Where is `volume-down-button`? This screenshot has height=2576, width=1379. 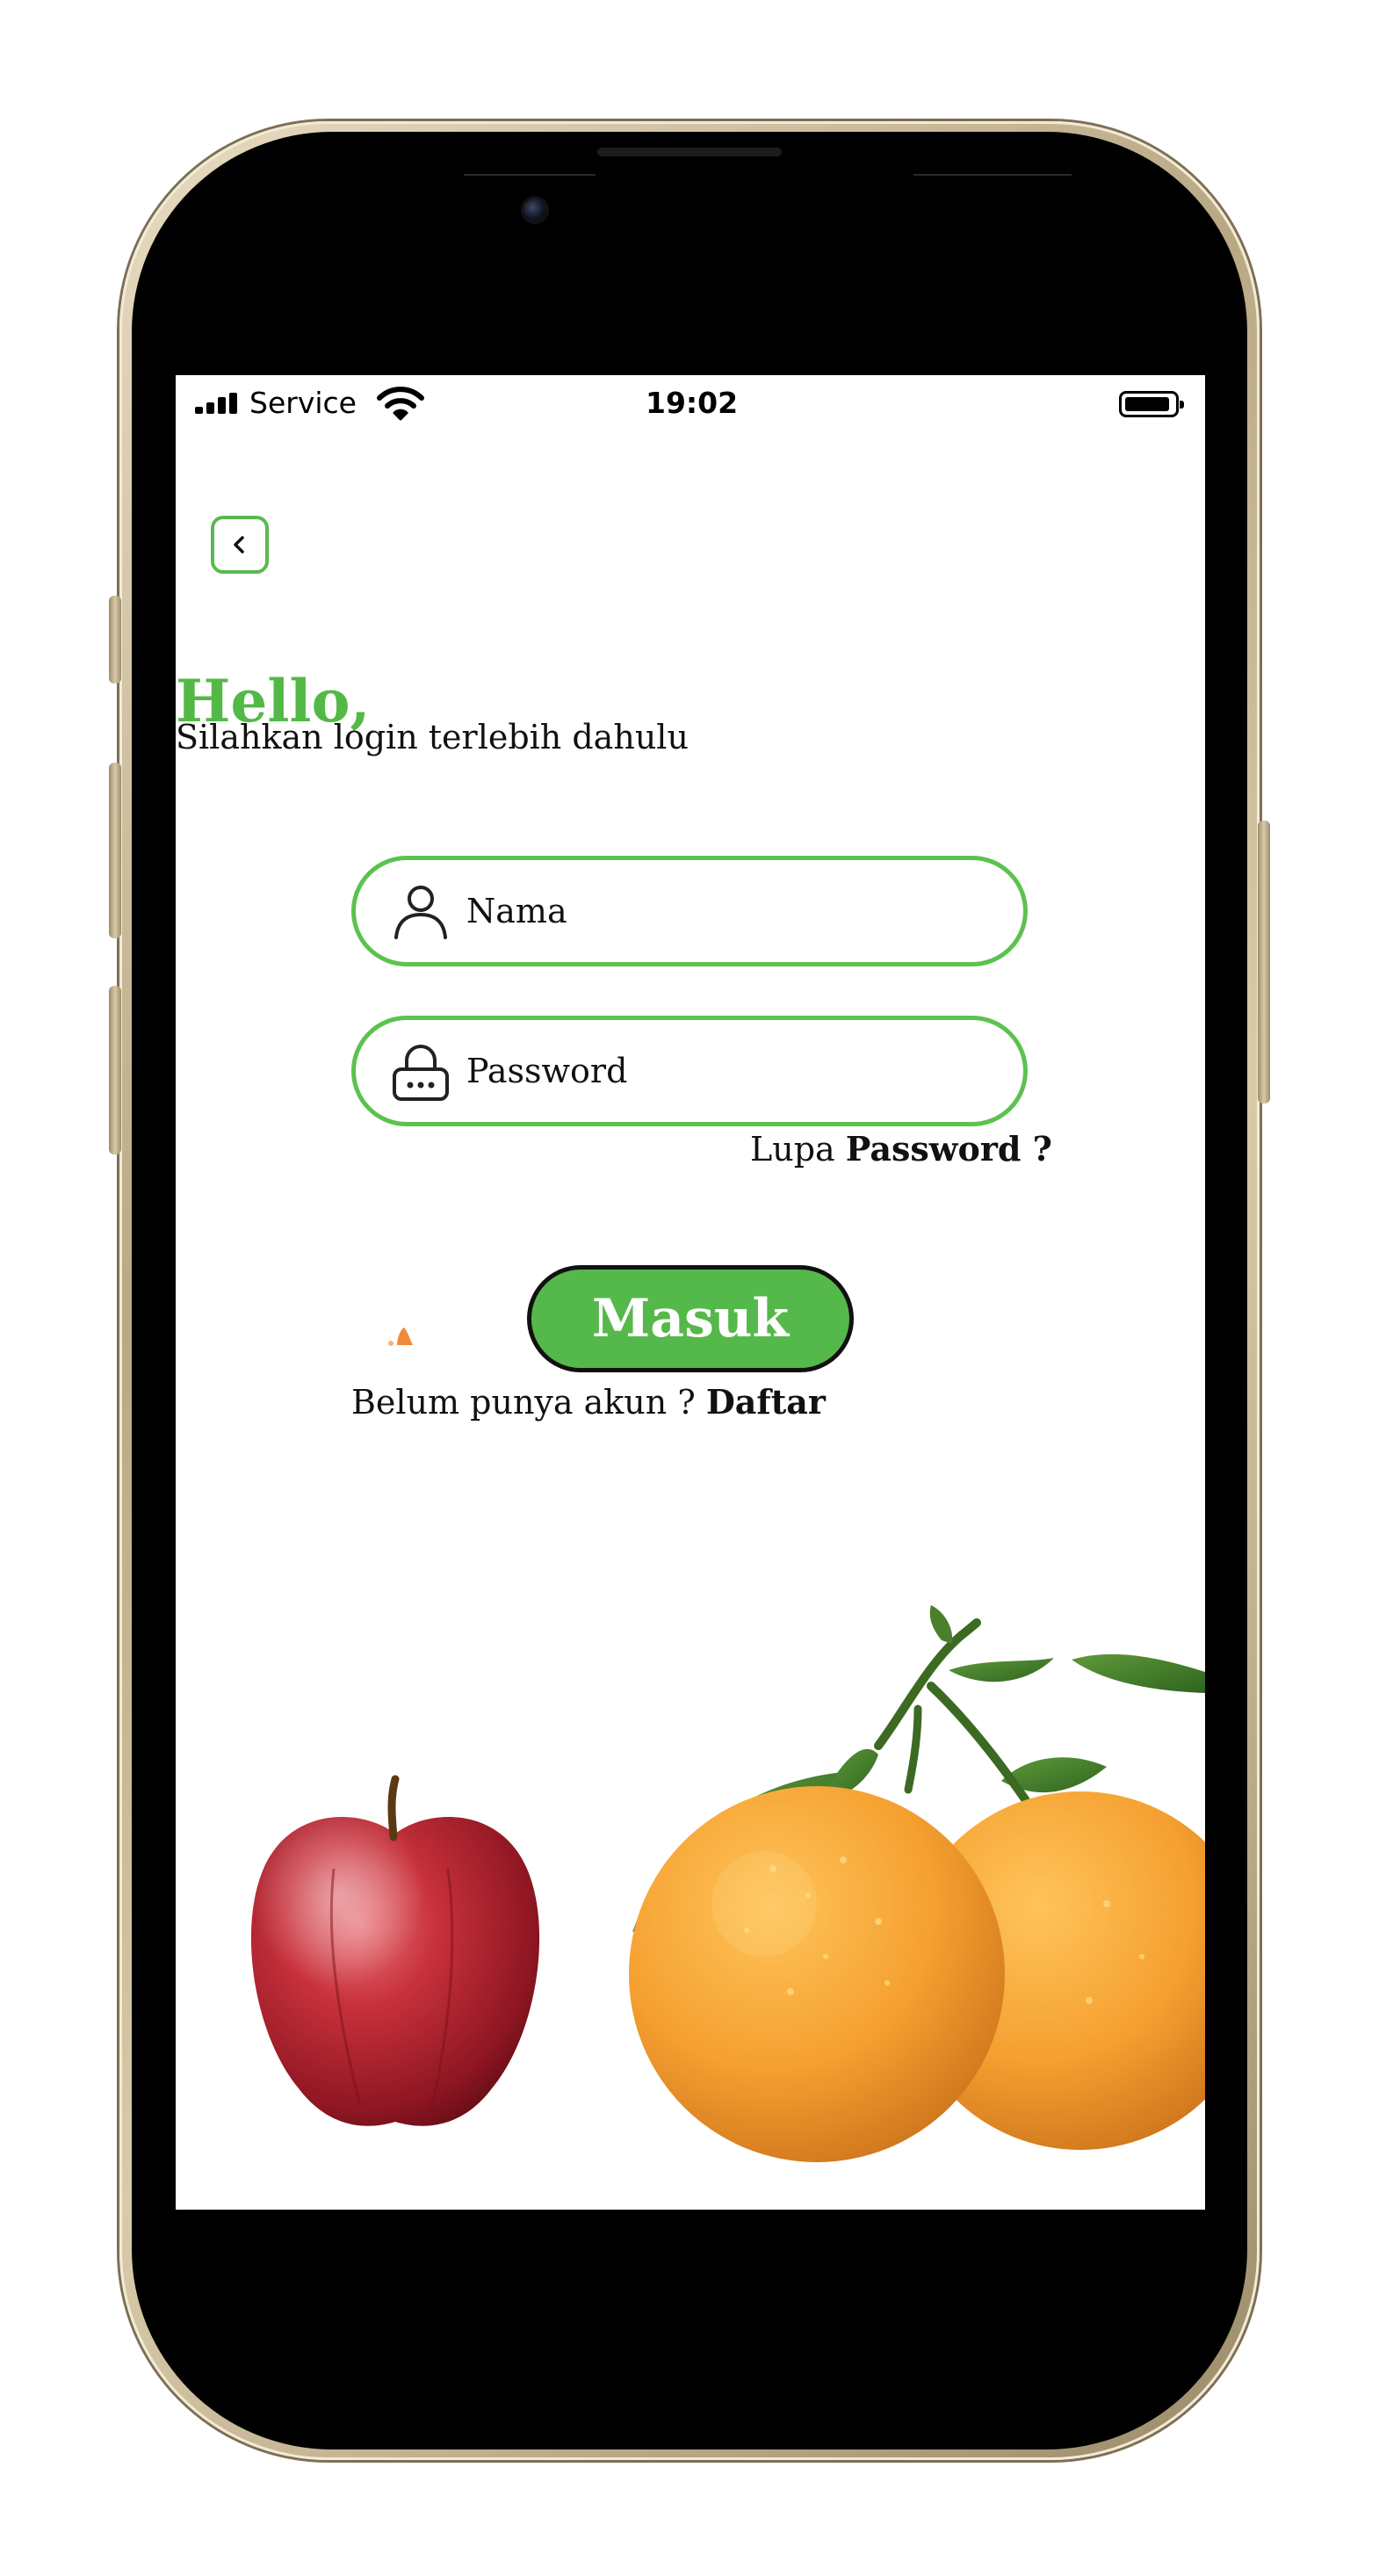 volume-down-button is located at coordinates (115, 1070).